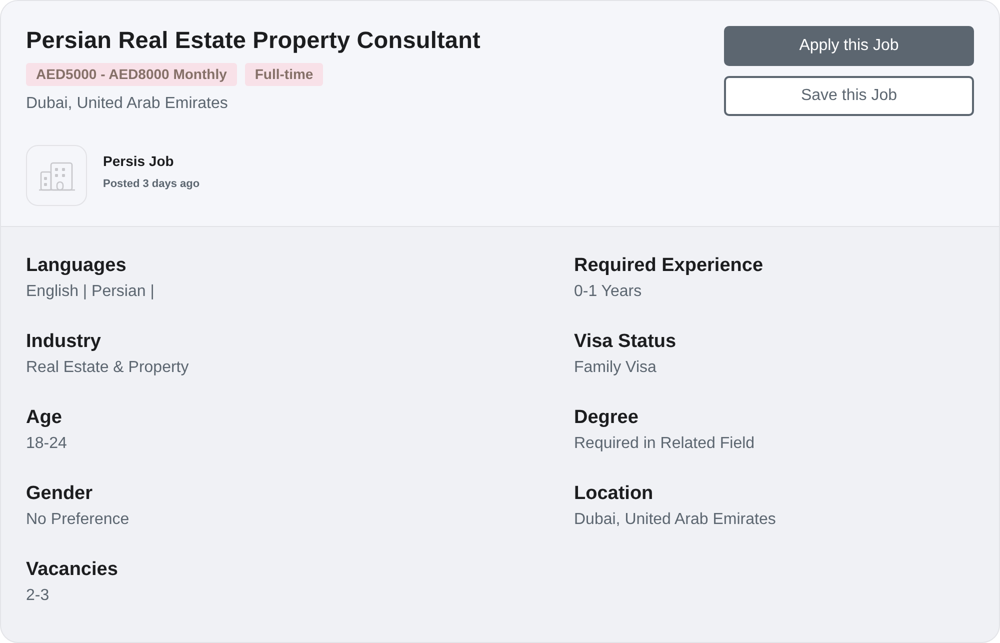 The width and height of the screenshot is (1000, 643). What do you see at coordinates (669, 266) in the screenshot?
I see `detail-label: Required Experience` at bounding box center [669, 266].